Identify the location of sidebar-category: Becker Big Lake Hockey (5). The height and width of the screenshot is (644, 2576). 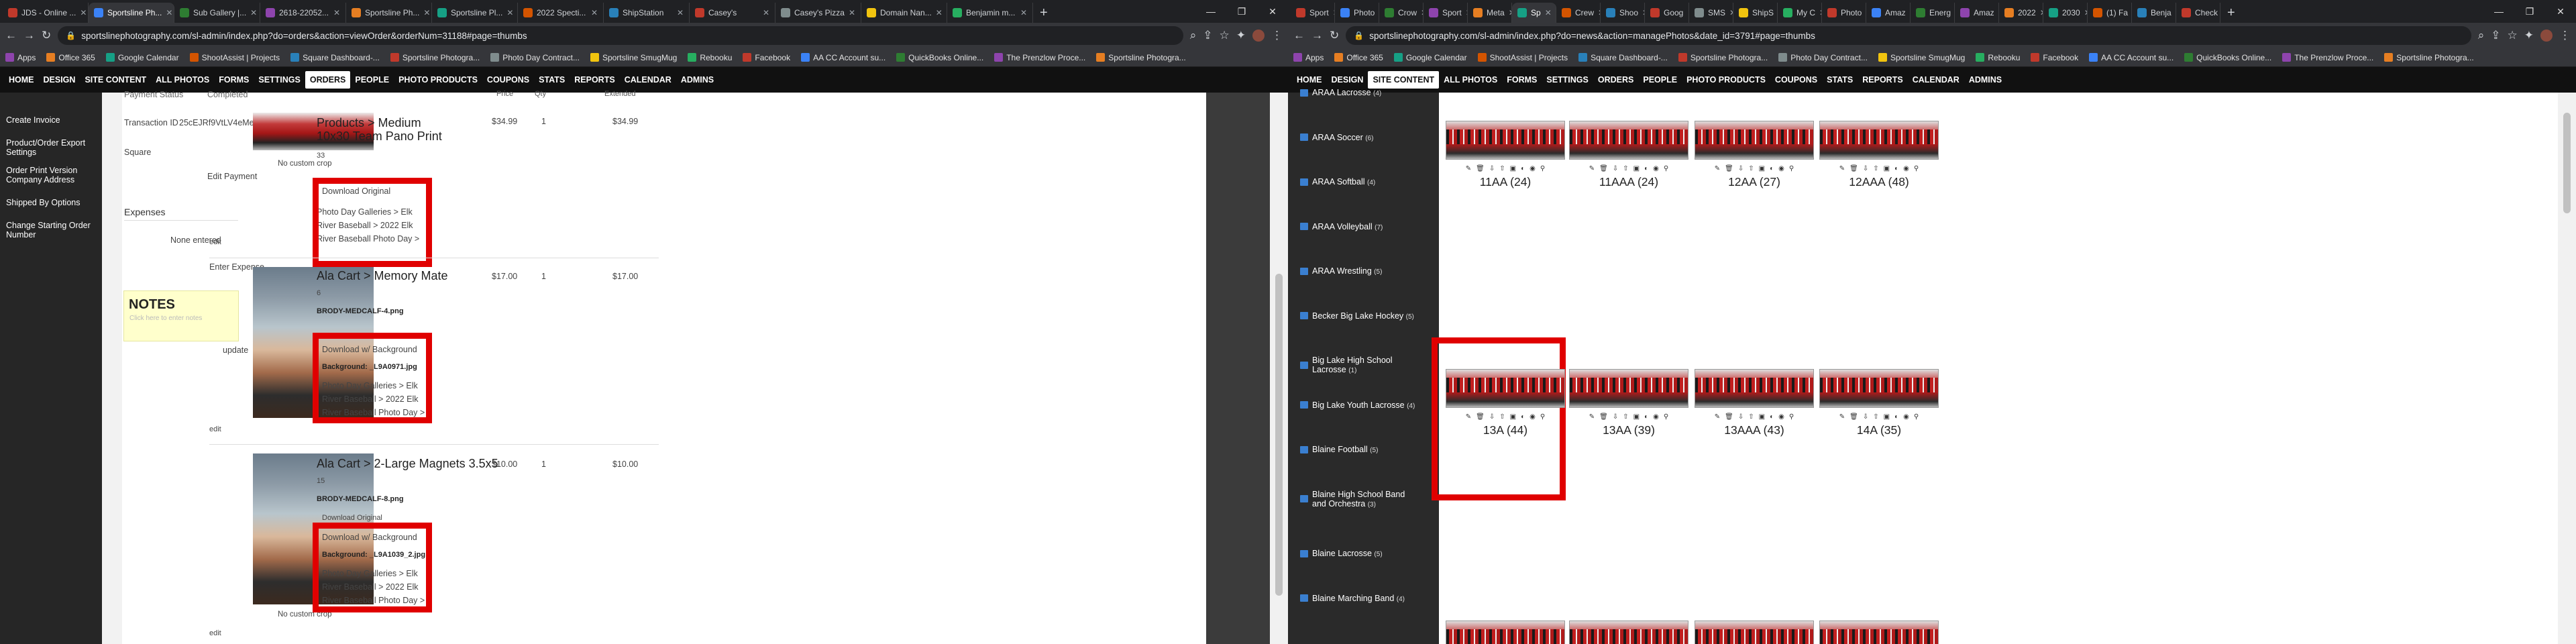
(1358, 316).